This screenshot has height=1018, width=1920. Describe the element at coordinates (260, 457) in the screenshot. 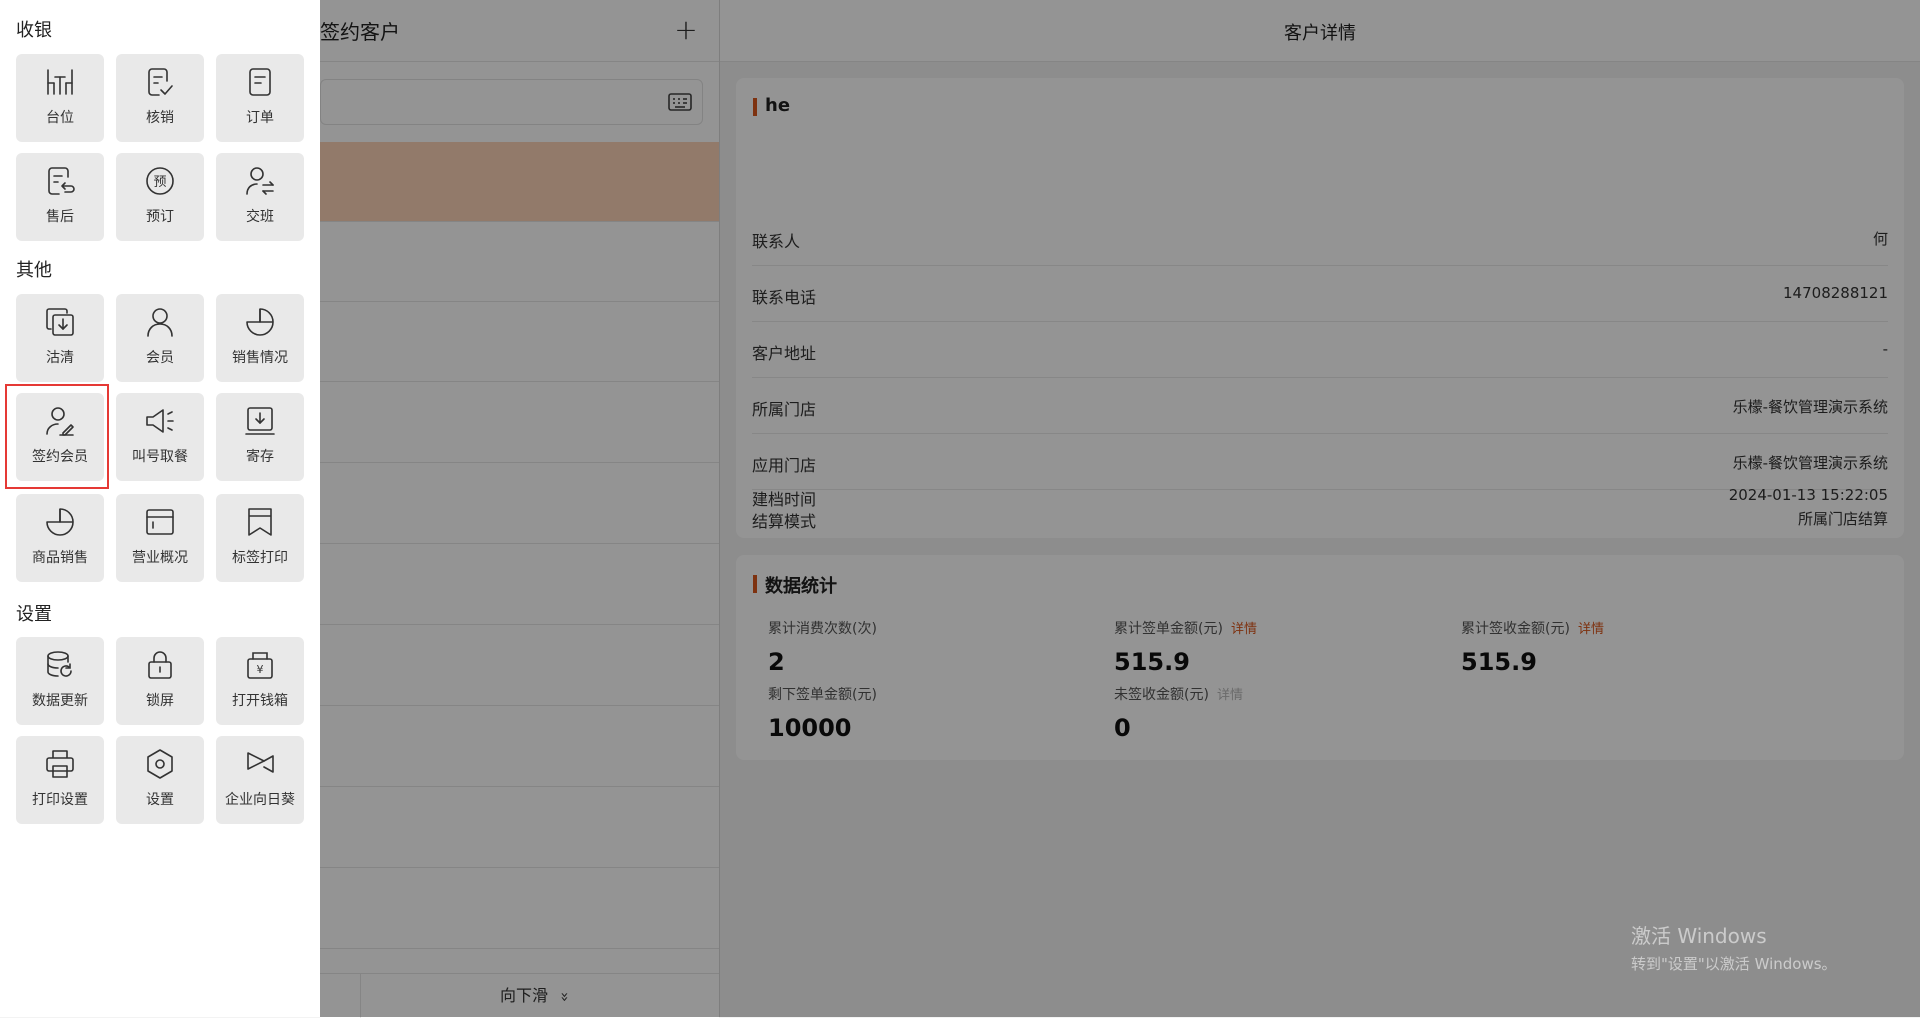

I see `tile-label: 寄存` at that location.